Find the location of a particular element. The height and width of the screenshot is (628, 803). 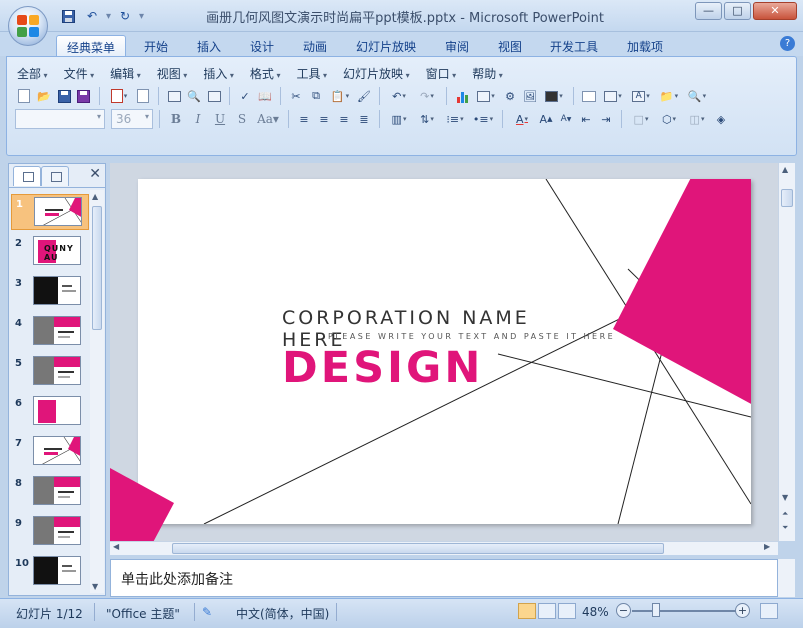

corporation-name-text: CORPORATION NAME is located at coordinates (406, 318).